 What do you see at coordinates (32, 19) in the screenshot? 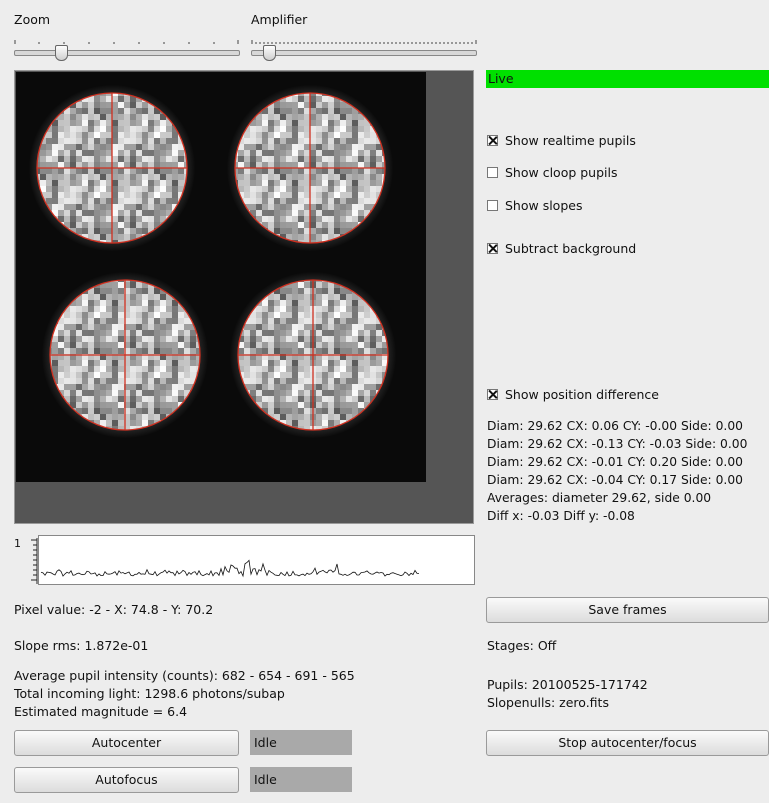
I see `zoom-label: Zoom` at bounding box center [32, 19].